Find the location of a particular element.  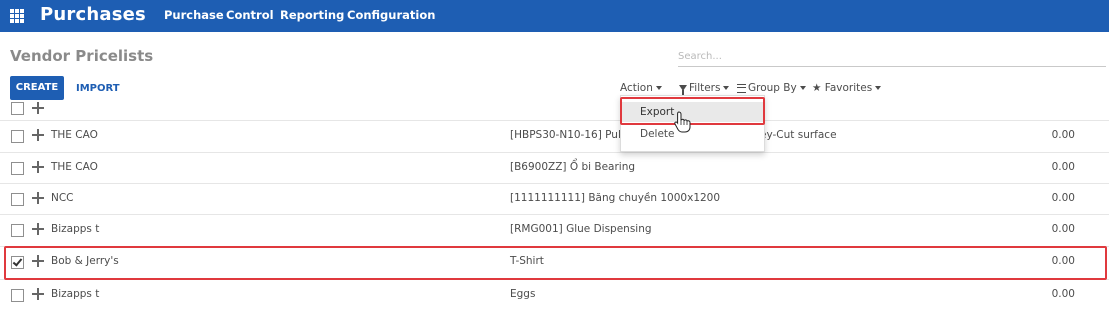

menu-control: Control is located at coordinates (250, 15).